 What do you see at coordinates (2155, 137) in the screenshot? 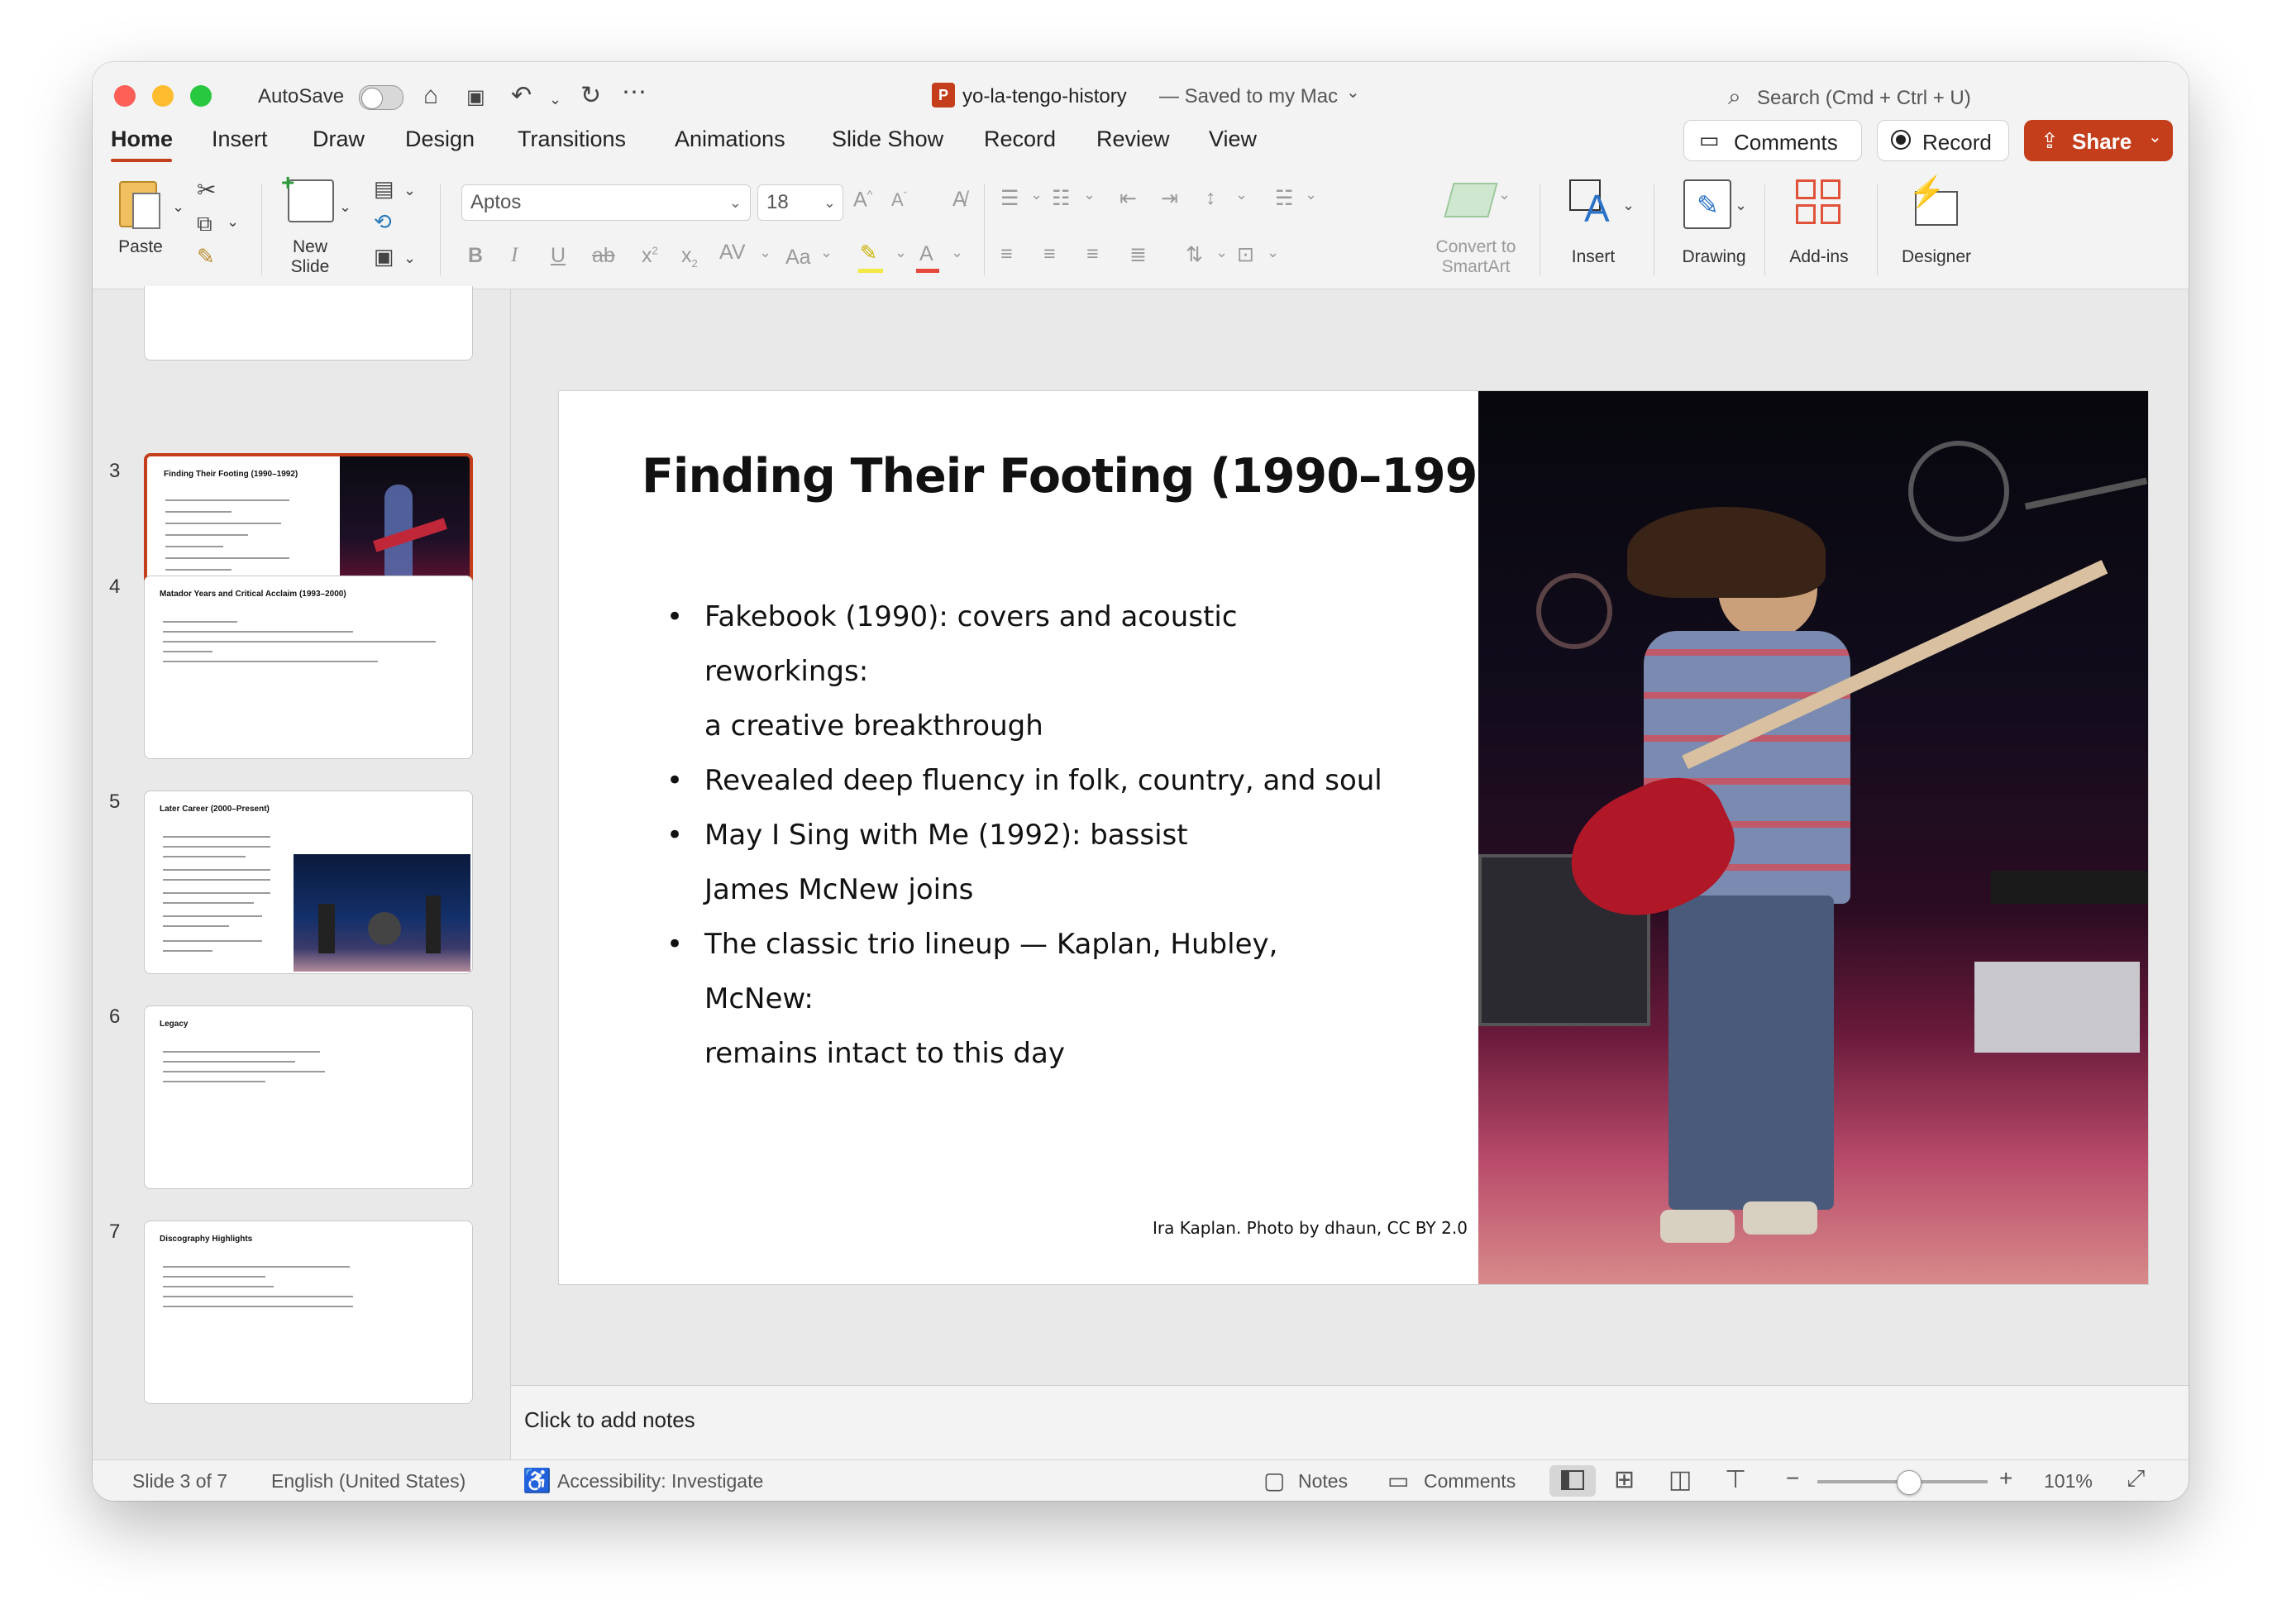
I see `share-chevron-icon: ⌄` at bounding box center [2155, 137].